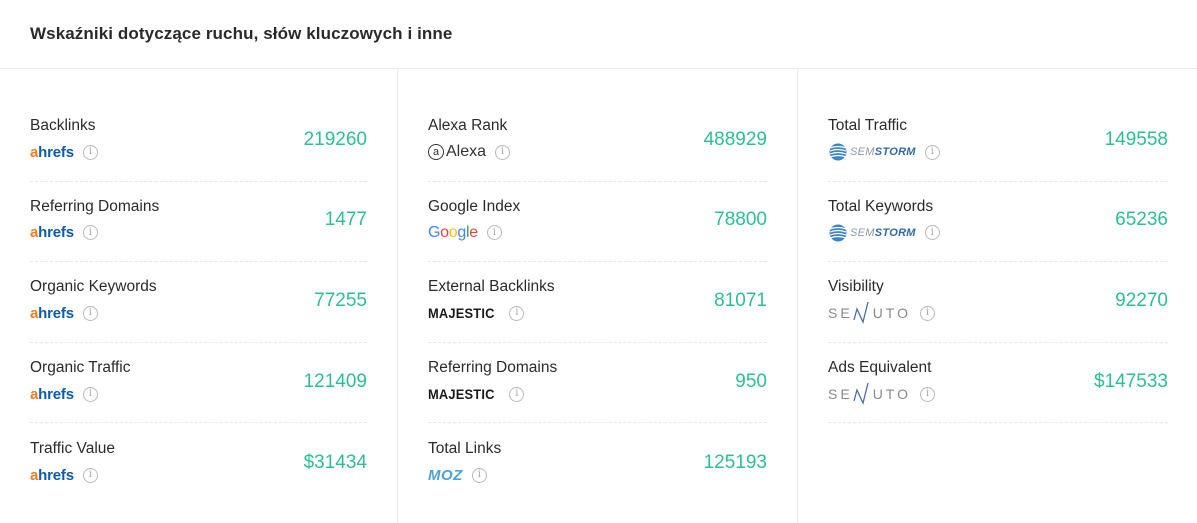 The image size is (1197, 523). Describe the element at coordinates (491, 300) in the screenshot. I see `metric-info: External Backlinks MAJESTIC i` at that location.